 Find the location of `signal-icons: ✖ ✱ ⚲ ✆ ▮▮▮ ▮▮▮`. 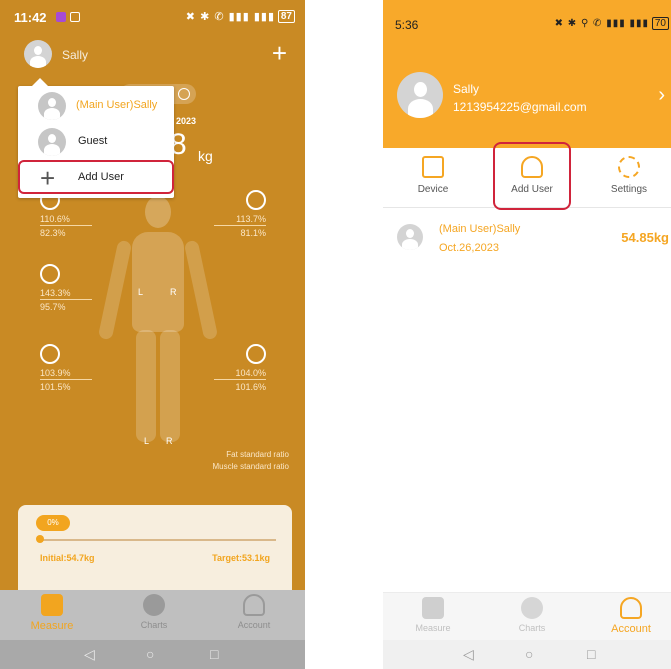

signal-icons: ✖ ✱ ⚲ ✆ ▮▮▮ ▮▮▮ is located at coordinates (601, 23).